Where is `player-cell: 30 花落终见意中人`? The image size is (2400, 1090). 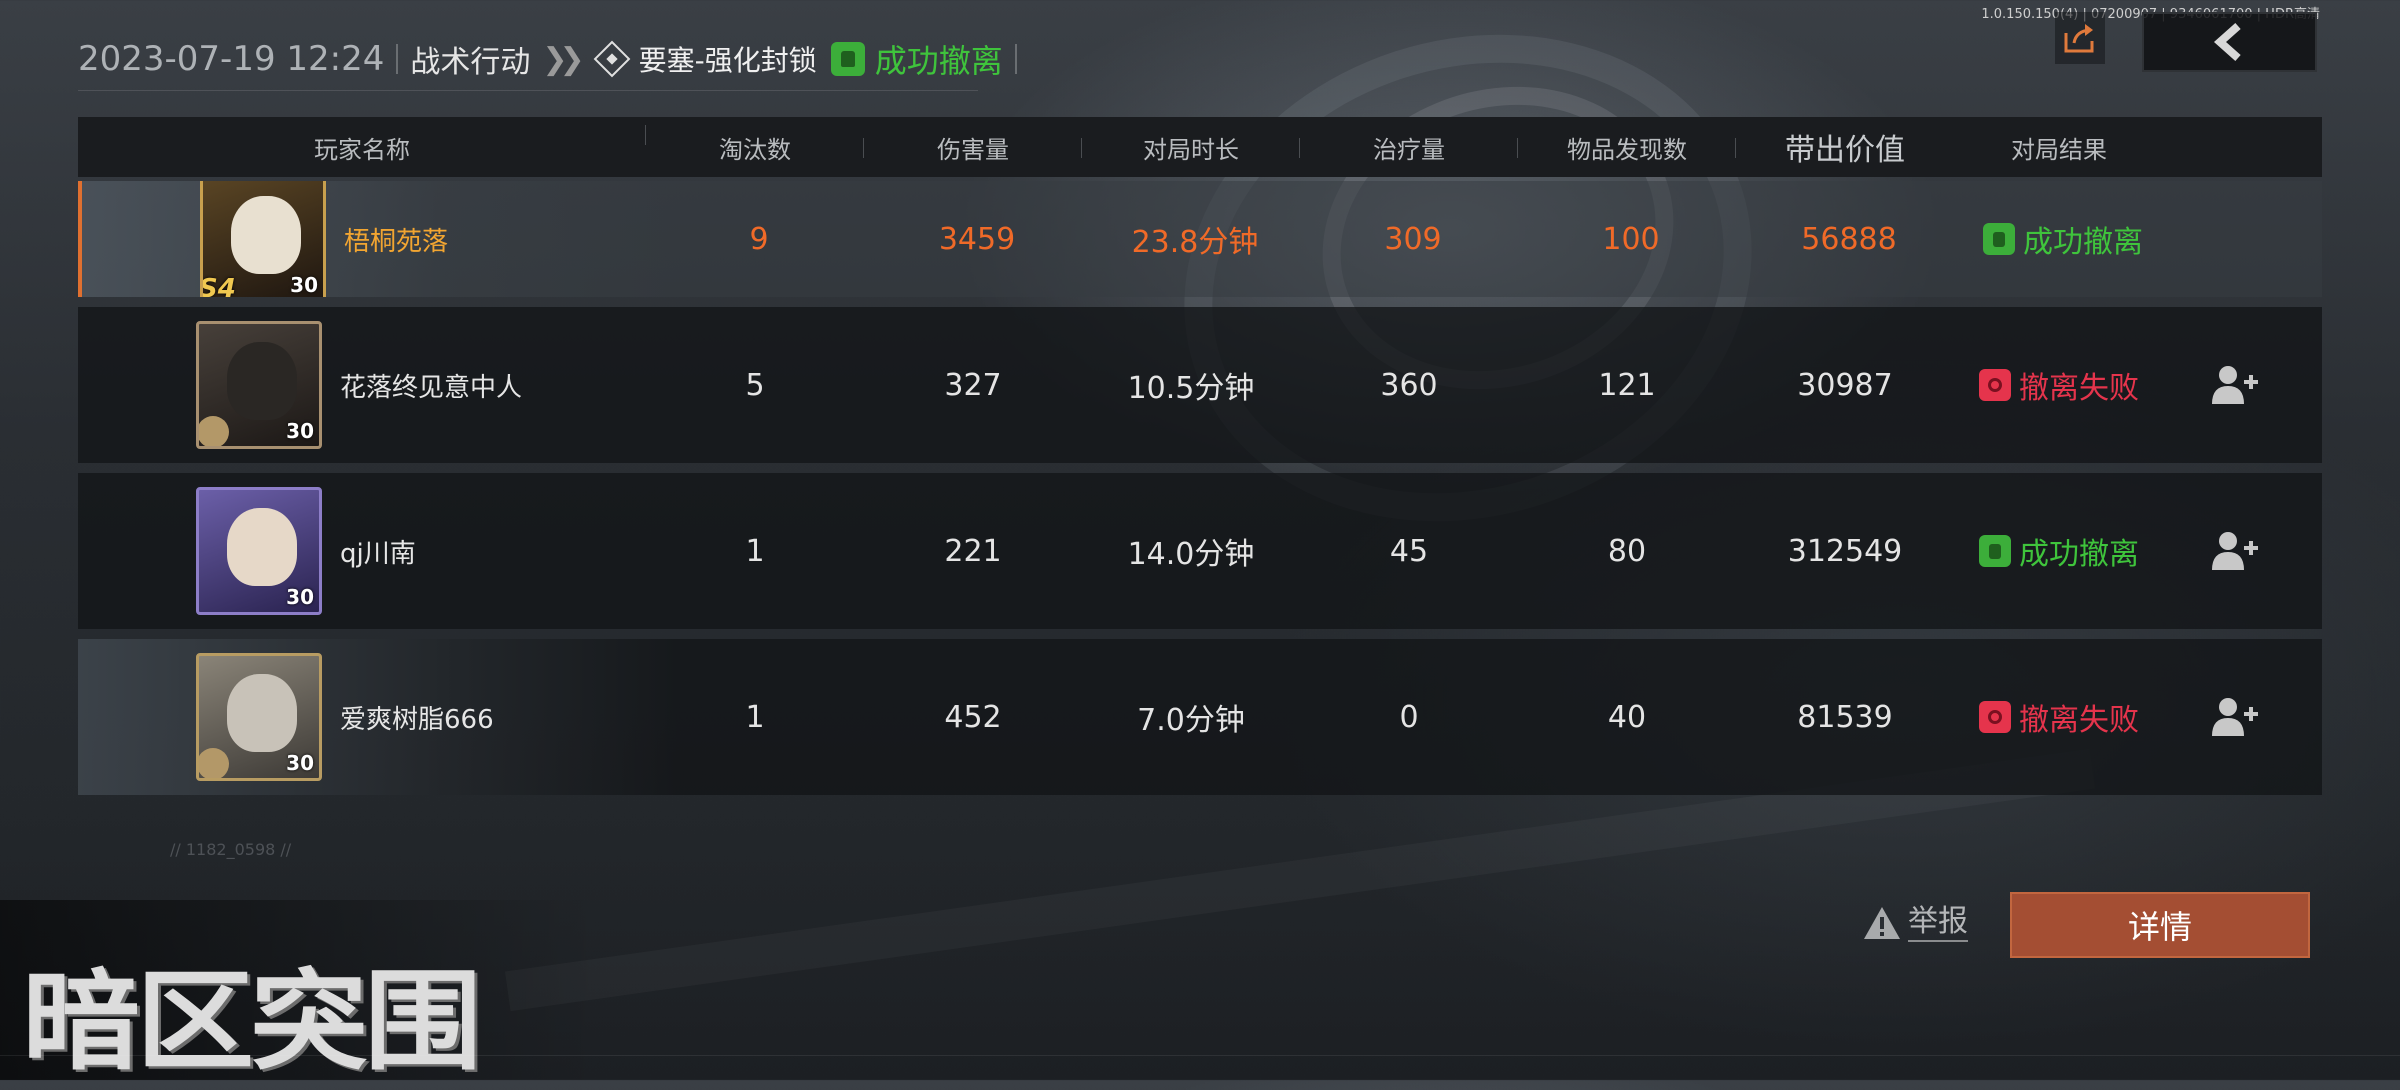
player-cell: 30 花落终见意中人 is located at coordinates (362, 385).